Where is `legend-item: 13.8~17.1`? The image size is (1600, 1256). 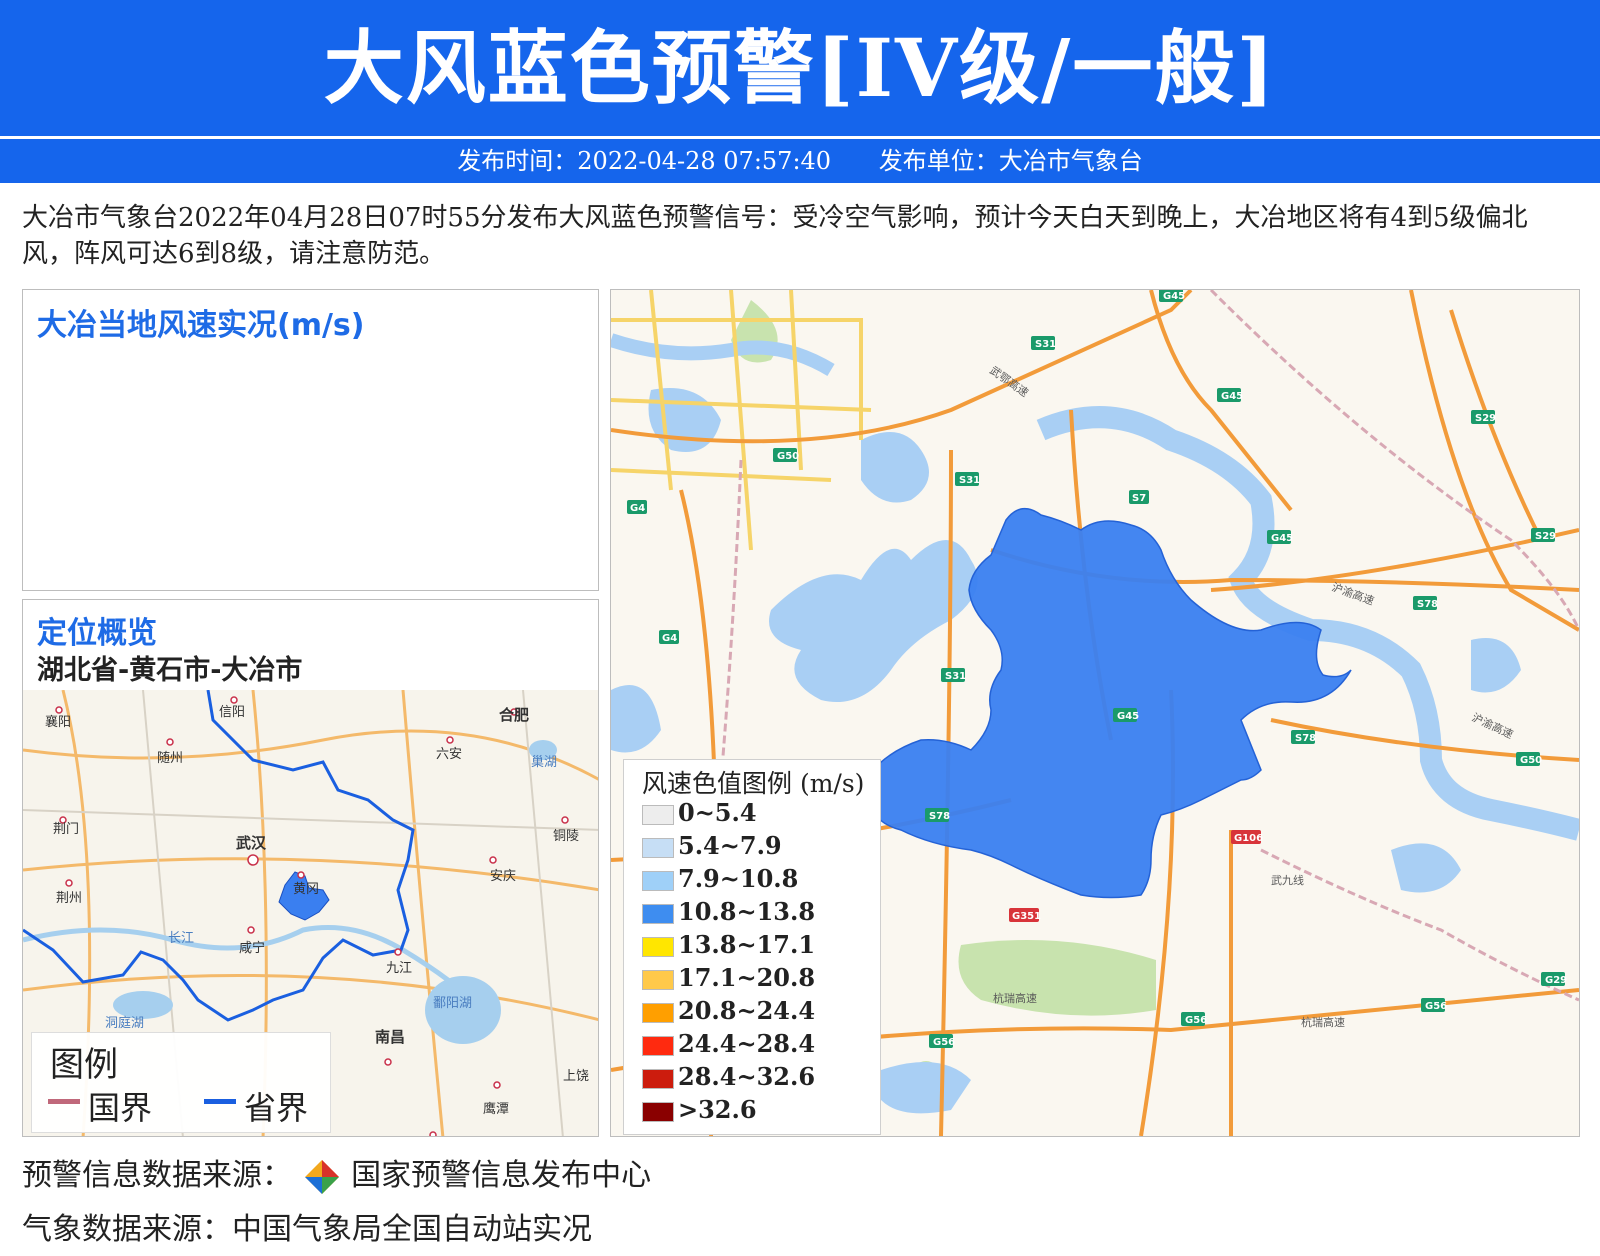
legend-item: 13.8~17.1 is located at coordinates (728, 945).